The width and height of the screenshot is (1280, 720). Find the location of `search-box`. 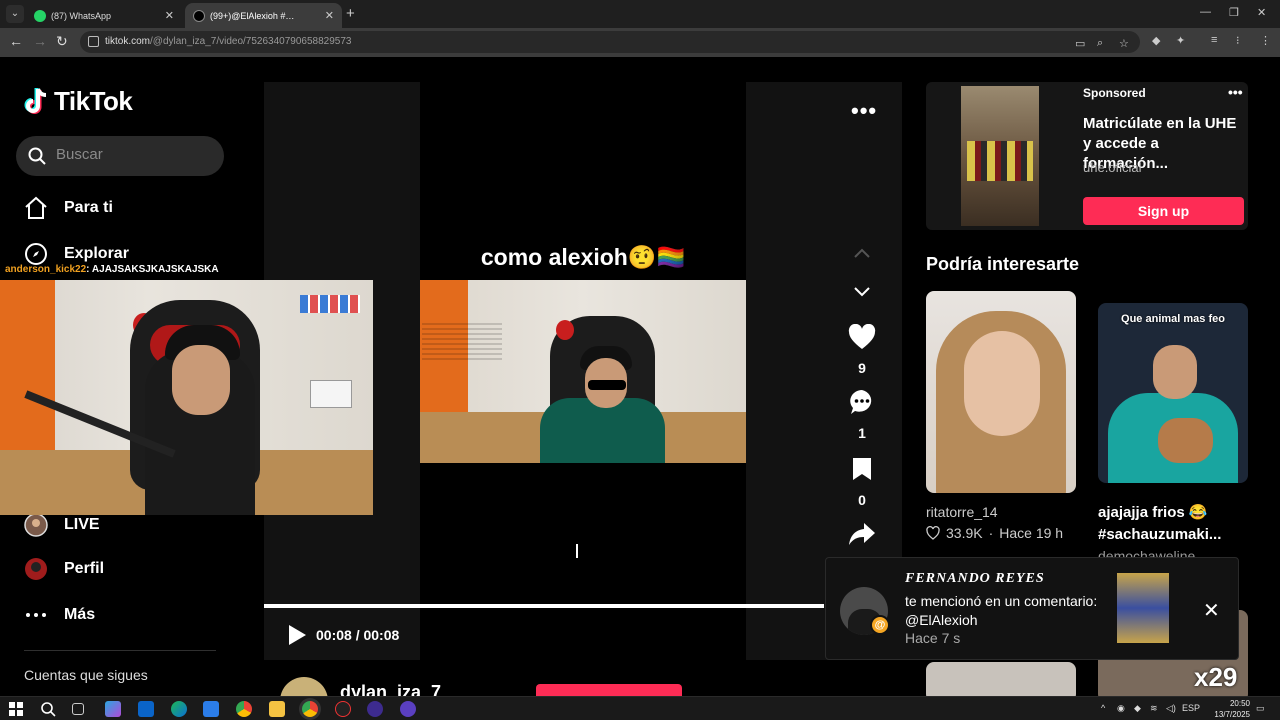

search-box is located at coordinates (120, 156).